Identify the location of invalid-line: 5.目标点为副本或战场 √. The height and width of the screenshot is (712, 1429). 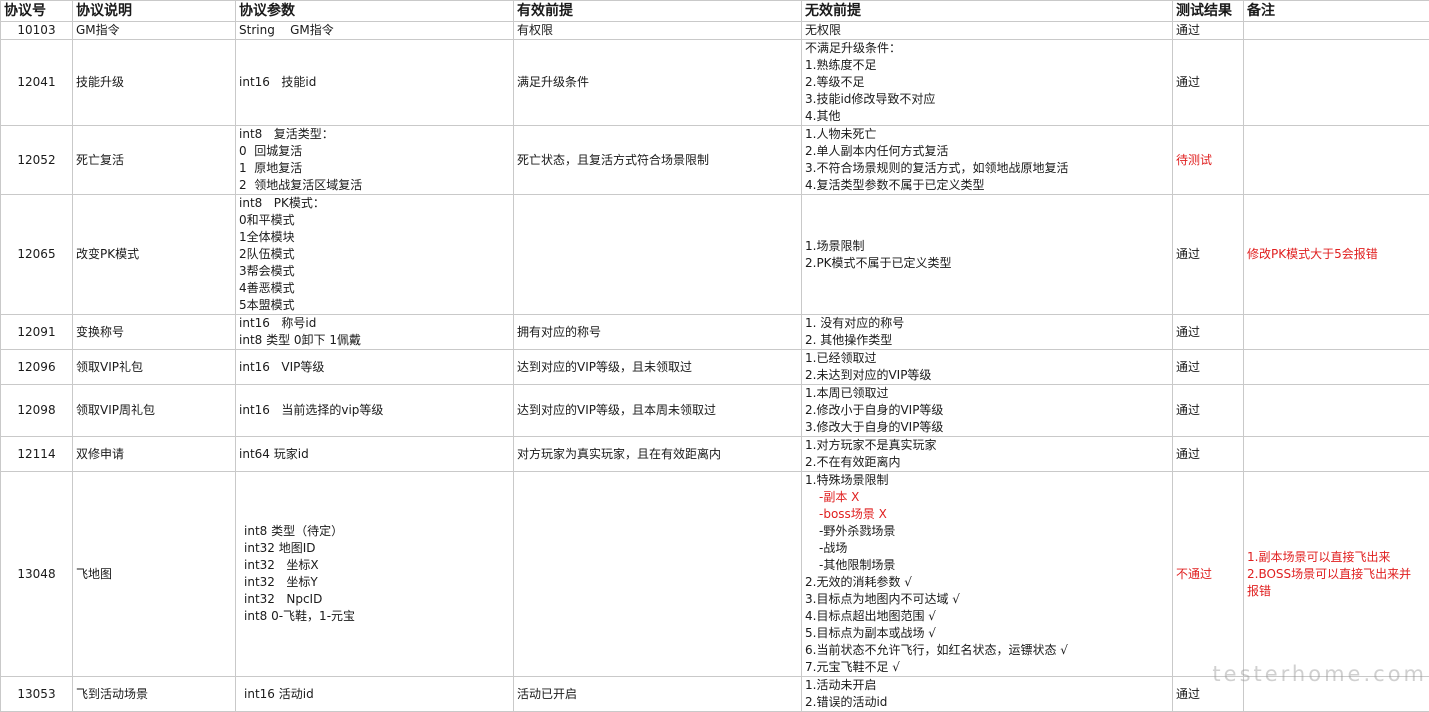
(987, 633).